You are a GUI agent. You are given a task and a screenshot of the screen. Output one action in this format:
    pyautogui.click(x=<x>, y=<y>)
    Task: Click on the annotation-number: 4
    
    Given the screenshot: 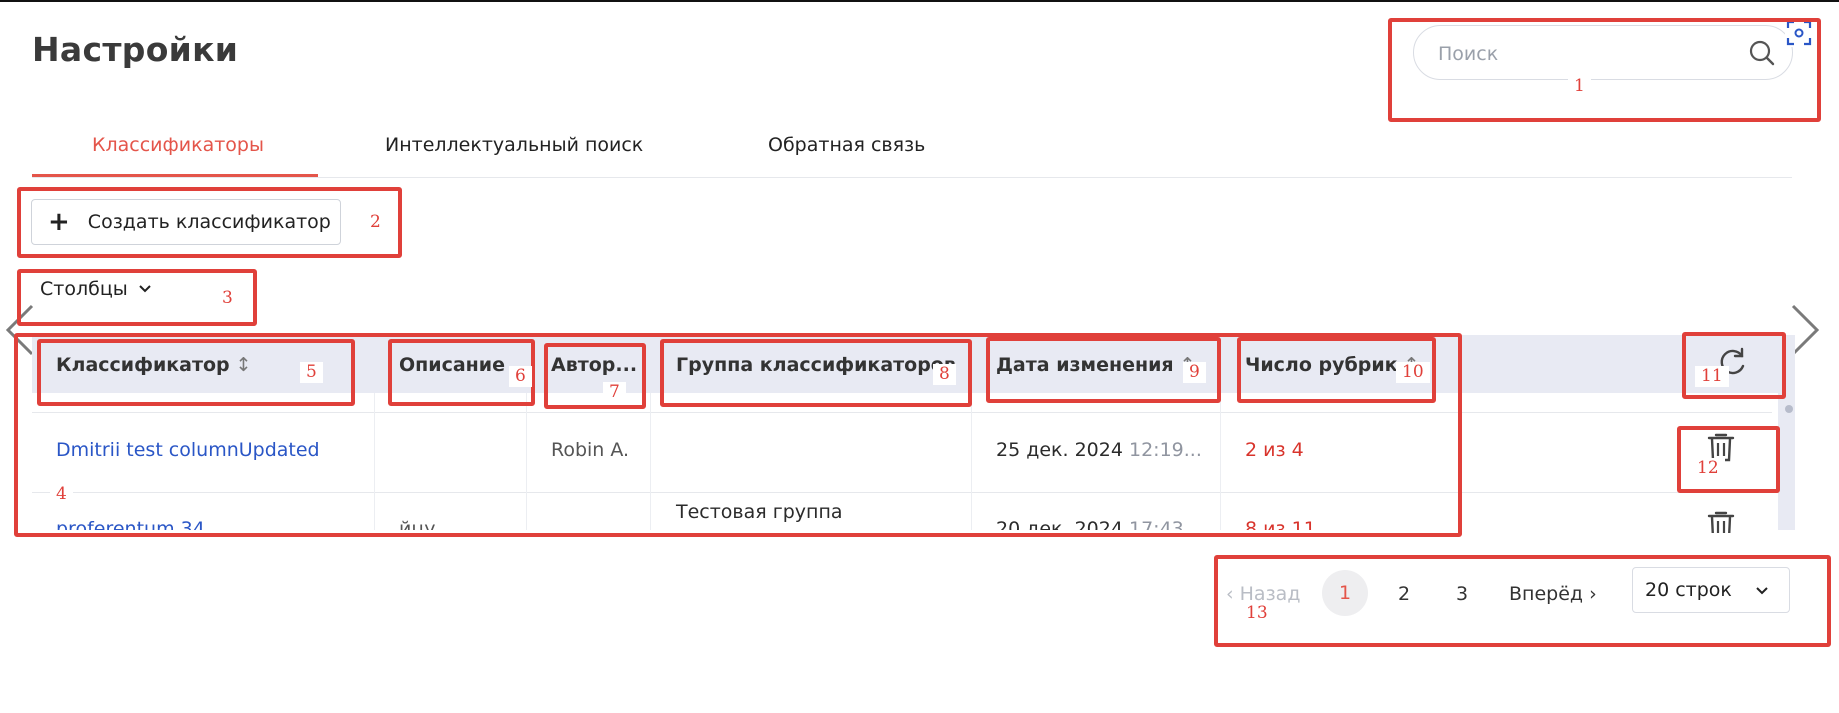 What is the action you would take?
    pyautogui.click(x=61, y=494)
    